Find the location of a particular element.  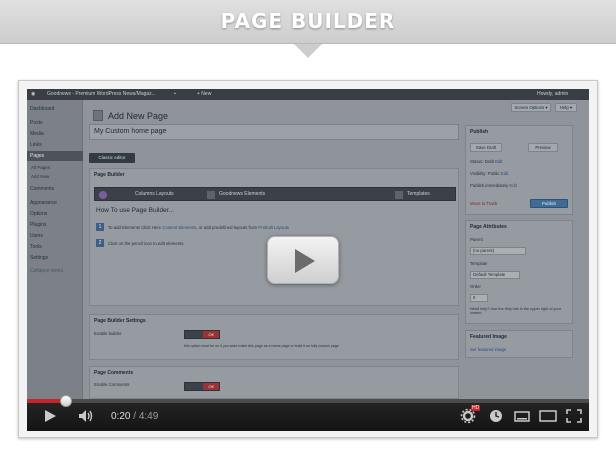

sidebar-collapse: Collapse menu is located at coordinates (47, 271).